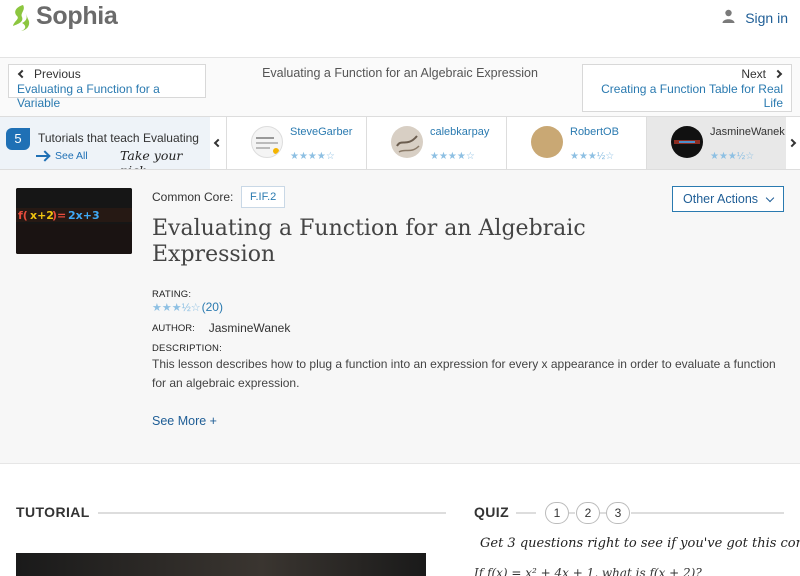  I want to click on author-name: JasmineWanek, so click(249, 328).